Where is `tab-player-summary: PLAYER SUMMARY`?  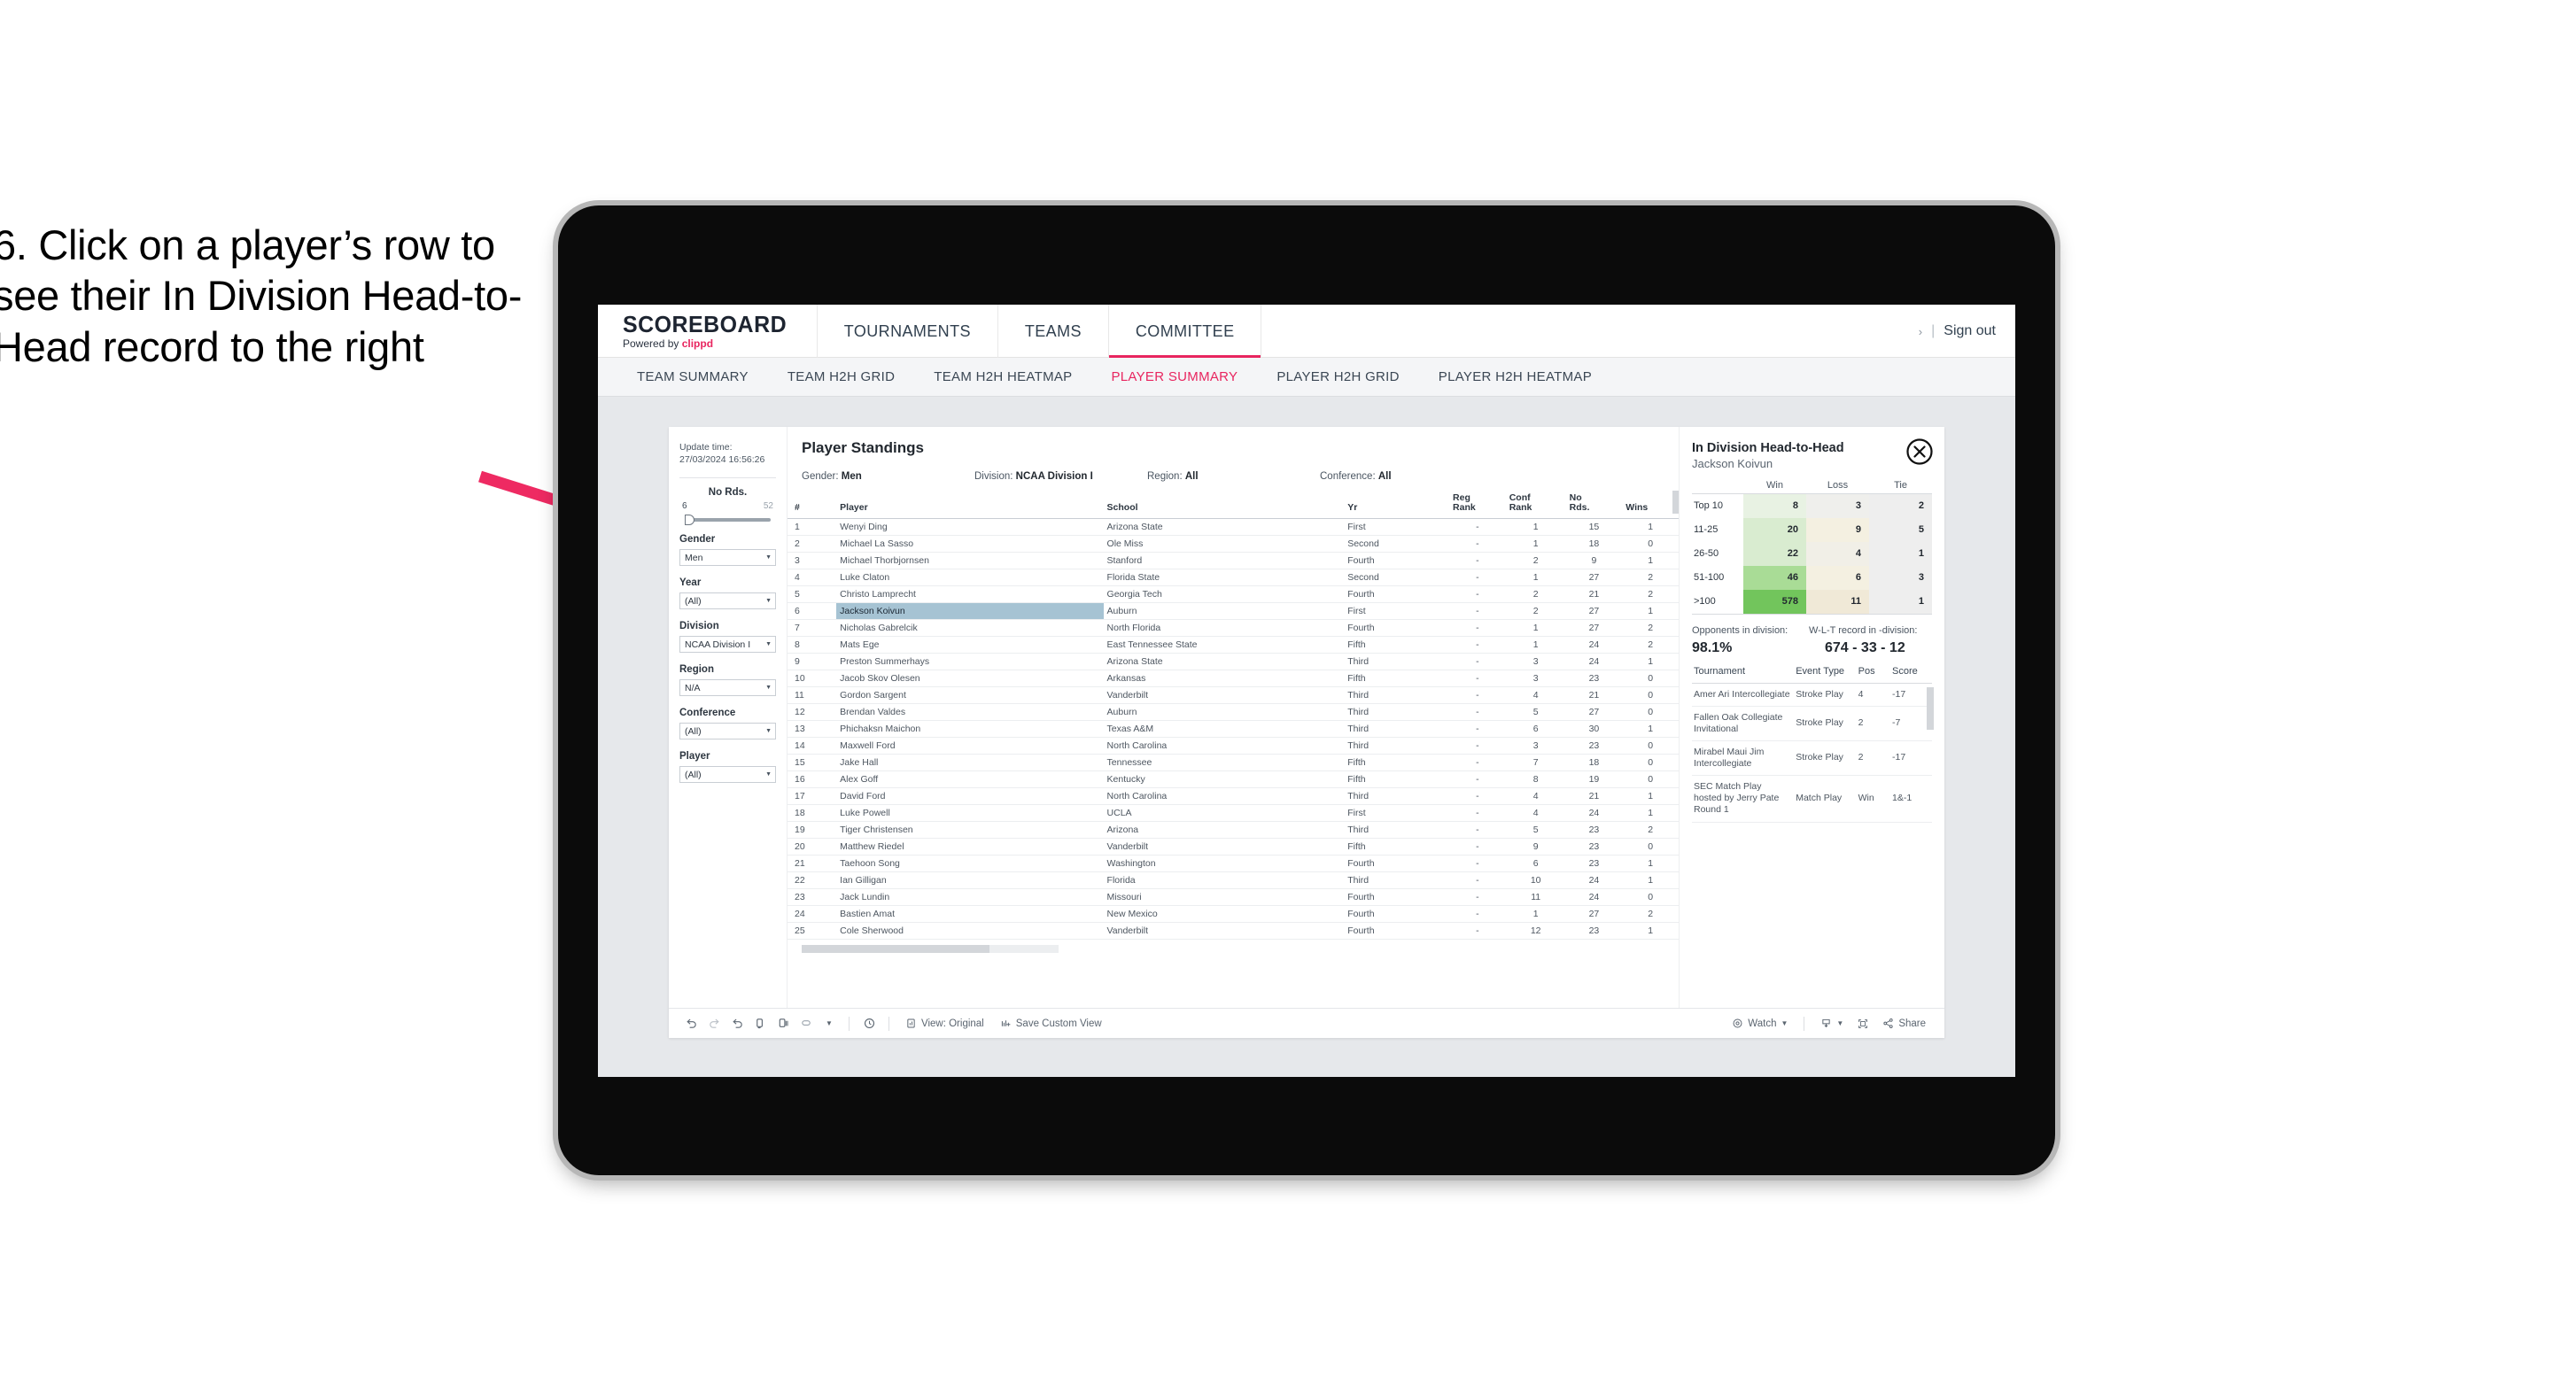
tab-player-summary: PLAYER SUMMARY is located at coordinates (1174, 377).